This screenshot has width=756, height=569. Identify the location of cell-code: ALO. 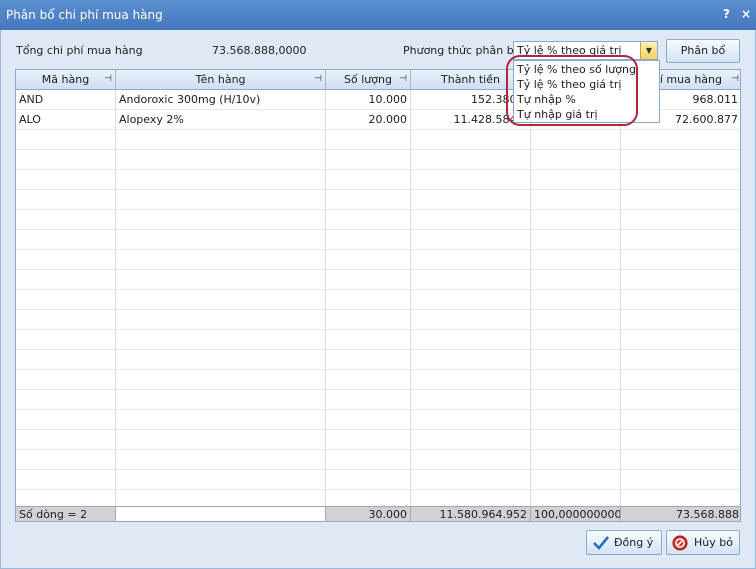
(65, 120).